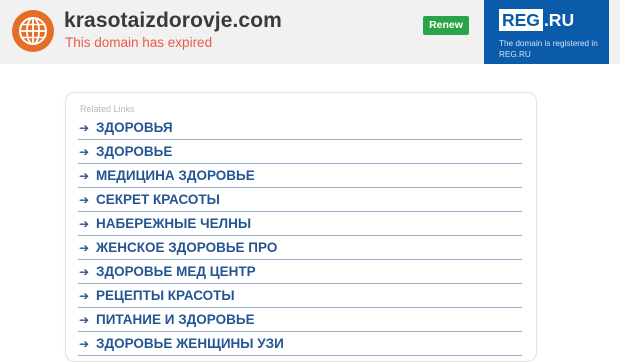  What do you see at coordinates (107, 109) in the screenshot?
I see `related-links-title: Related Links` at bounding box center [107, 109].